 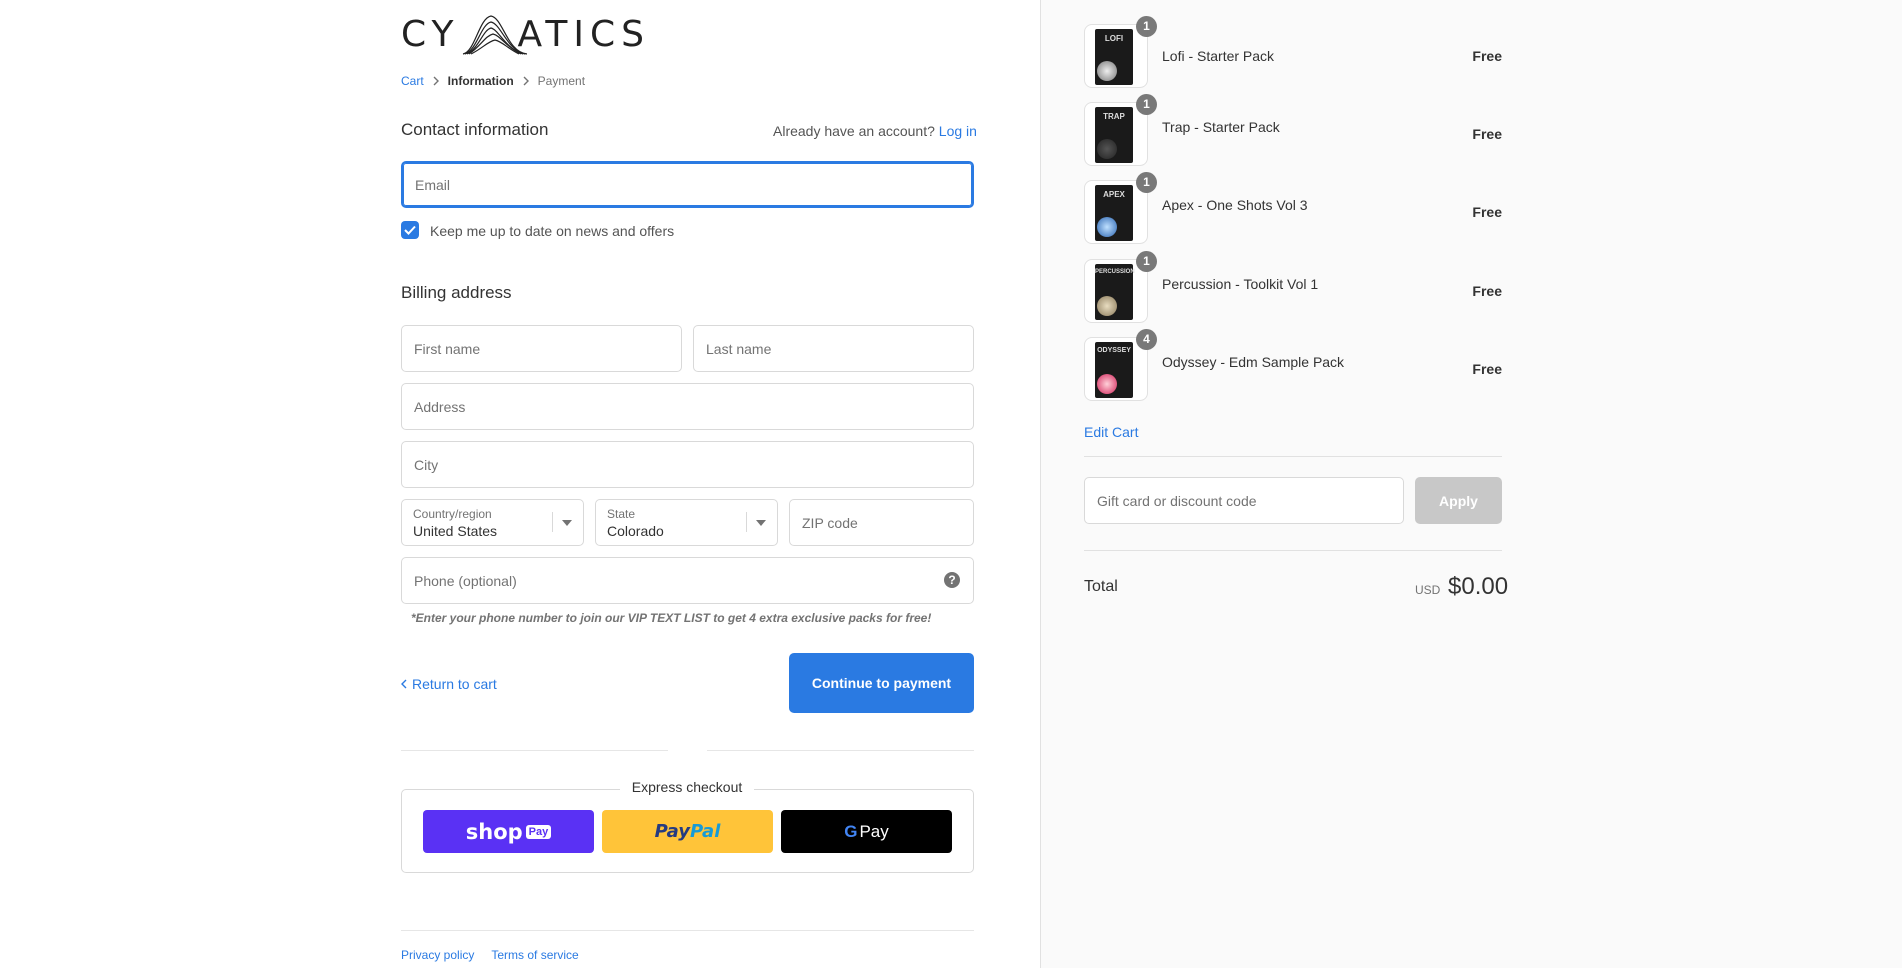 I want to click on google-pay-button: G Pay, so click(x=866, y=831).